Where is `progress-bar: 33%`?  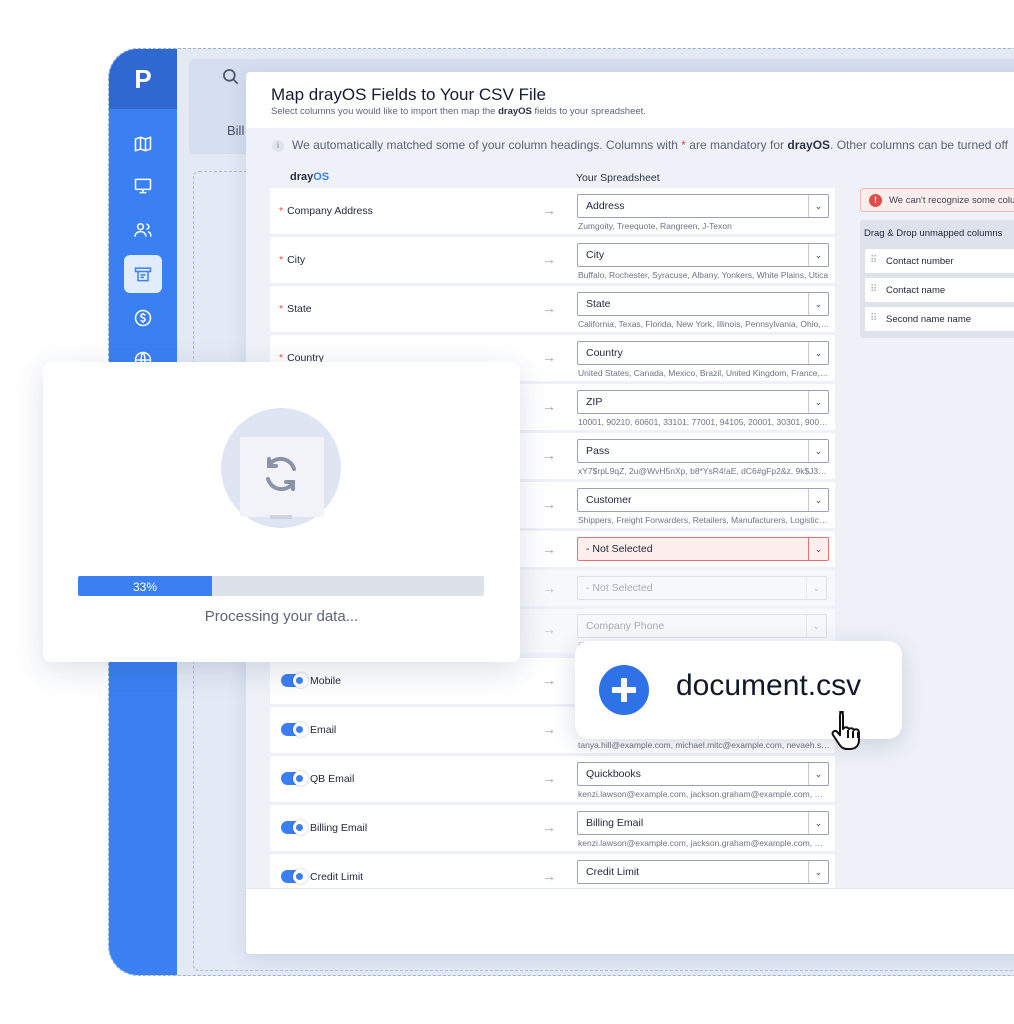 progress-bar: 33% is located at coordinates (281, 586).